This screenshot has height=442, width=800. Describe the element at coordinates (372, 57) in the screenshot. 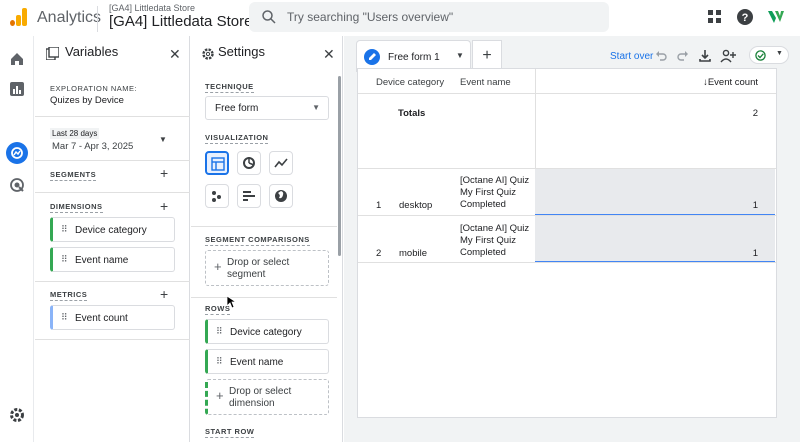

I see `edit-pencil-icon` at that location.